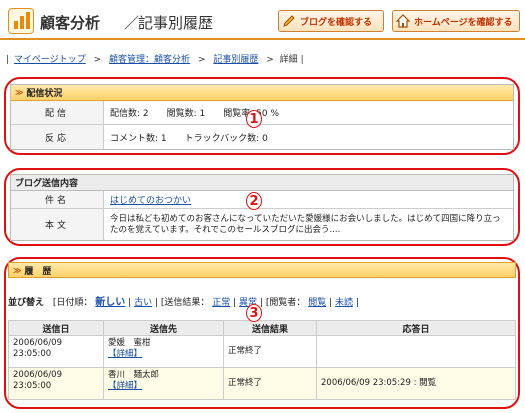 The width and height of the screenshot is (525, 413). What do you see at coordinates (57, 224) in the screenshot?
I see `body-label: 本文` at bounding box center [57, 224].